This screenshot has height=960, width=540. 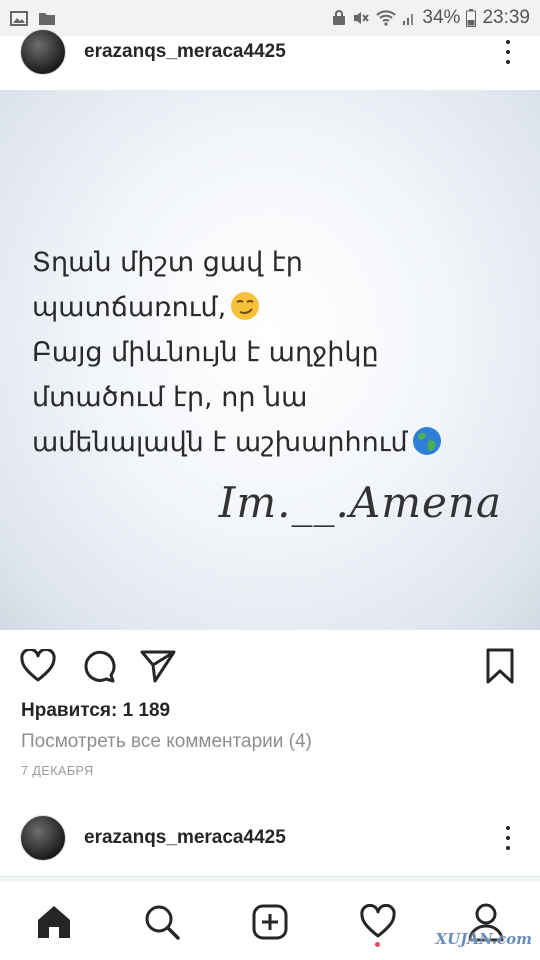 I want to click on quote-line-3: Բայց միևնույն է աղջիկը, so click(x=205, y=352).